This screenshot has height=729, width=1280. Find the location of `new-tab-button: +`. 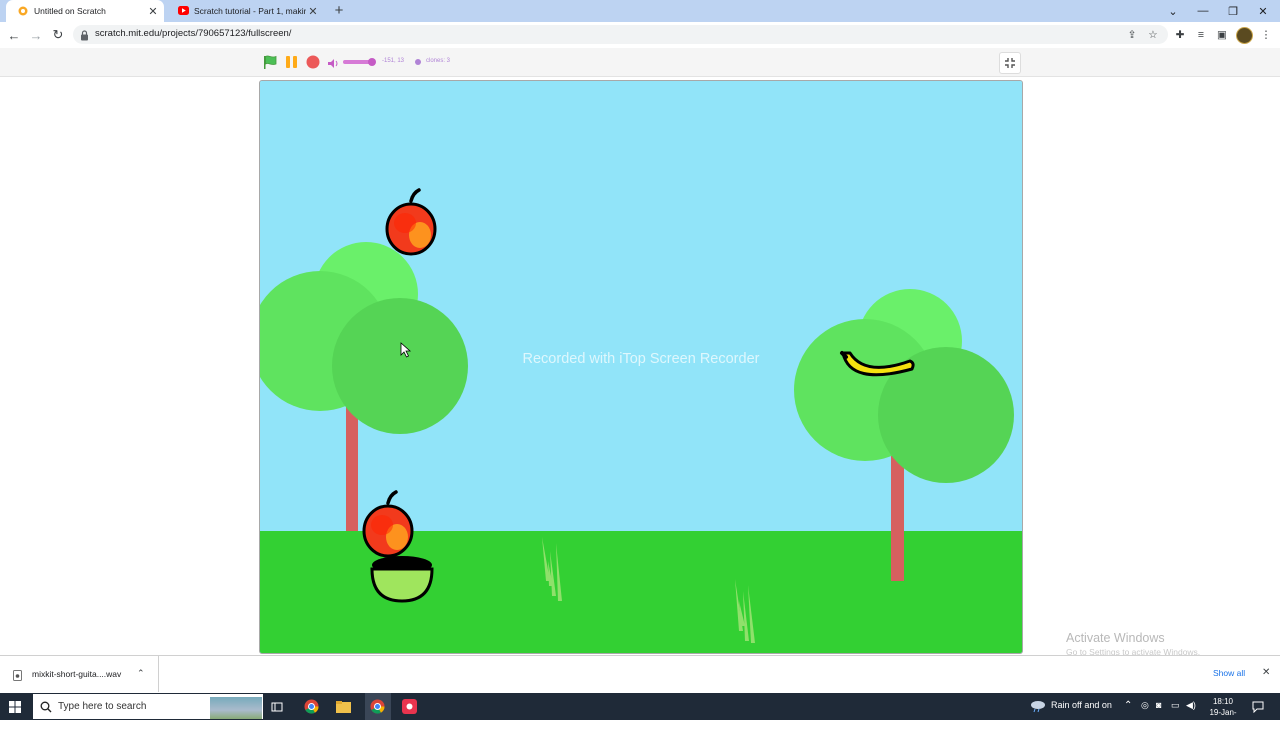

new-tab-button: + is located at coordinates (339, 11).